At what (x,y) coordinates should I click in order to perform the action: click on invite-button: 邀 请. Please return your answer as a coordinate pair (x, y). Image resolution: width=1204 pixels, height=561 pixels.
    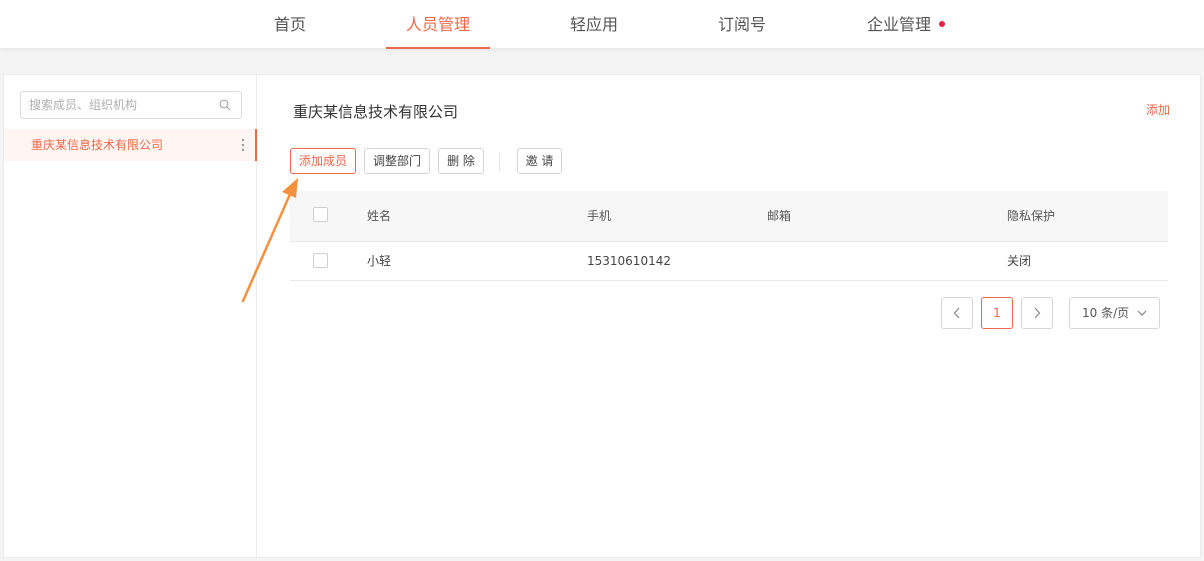
    Looking at the image, I should click on (539, 161).